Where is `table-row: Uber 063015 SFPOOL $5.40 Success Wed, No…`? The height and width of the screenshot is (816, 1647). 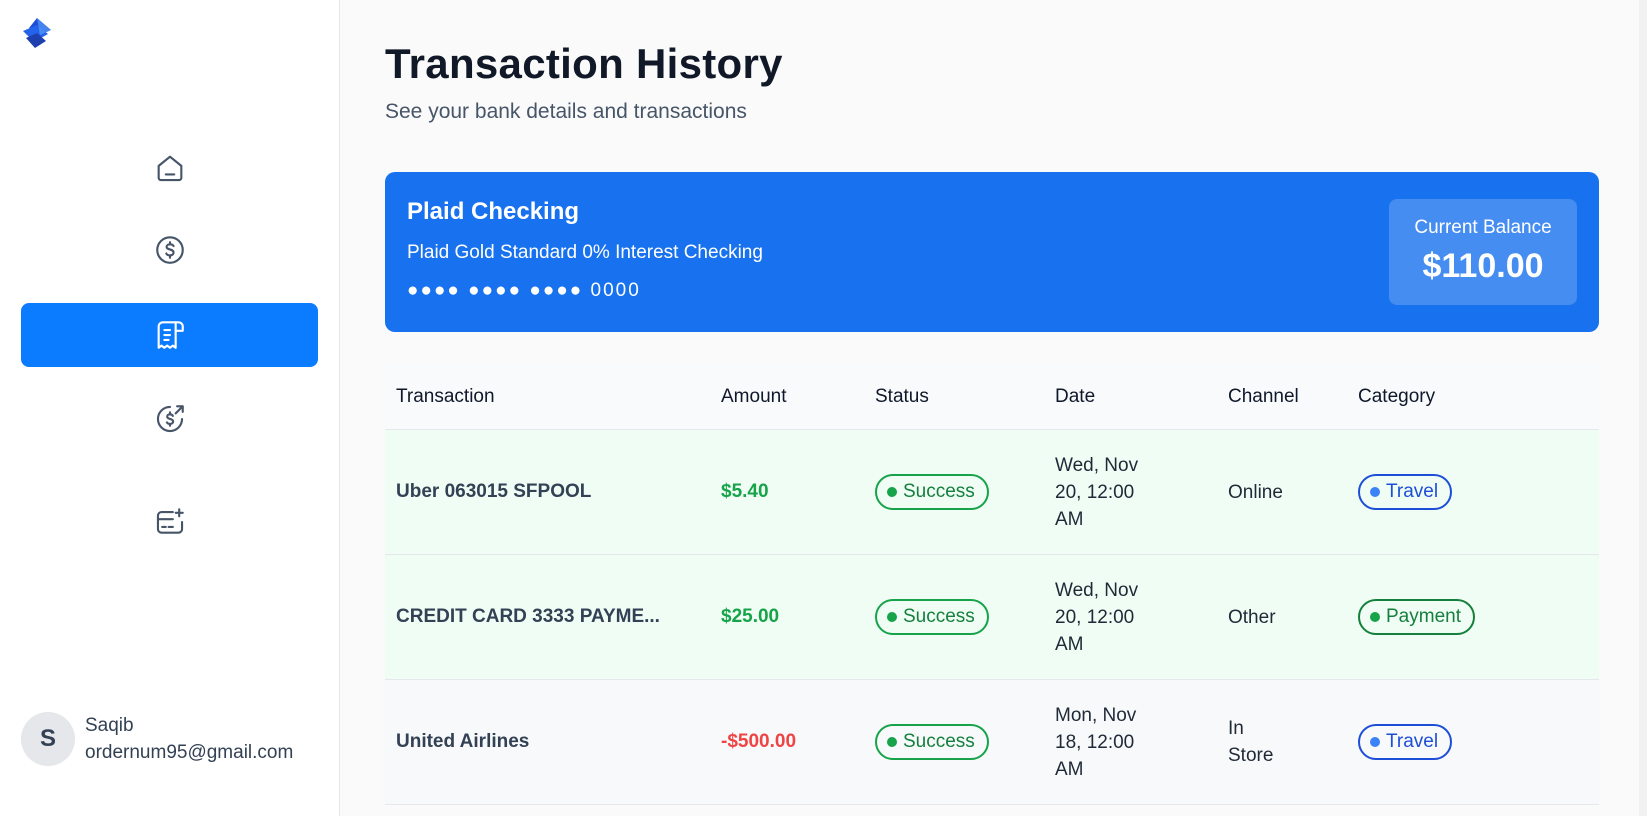 table-row: Uber 063015 SFPOOL $5.40 Success Wed, No… is located at coordinates (992, 492).